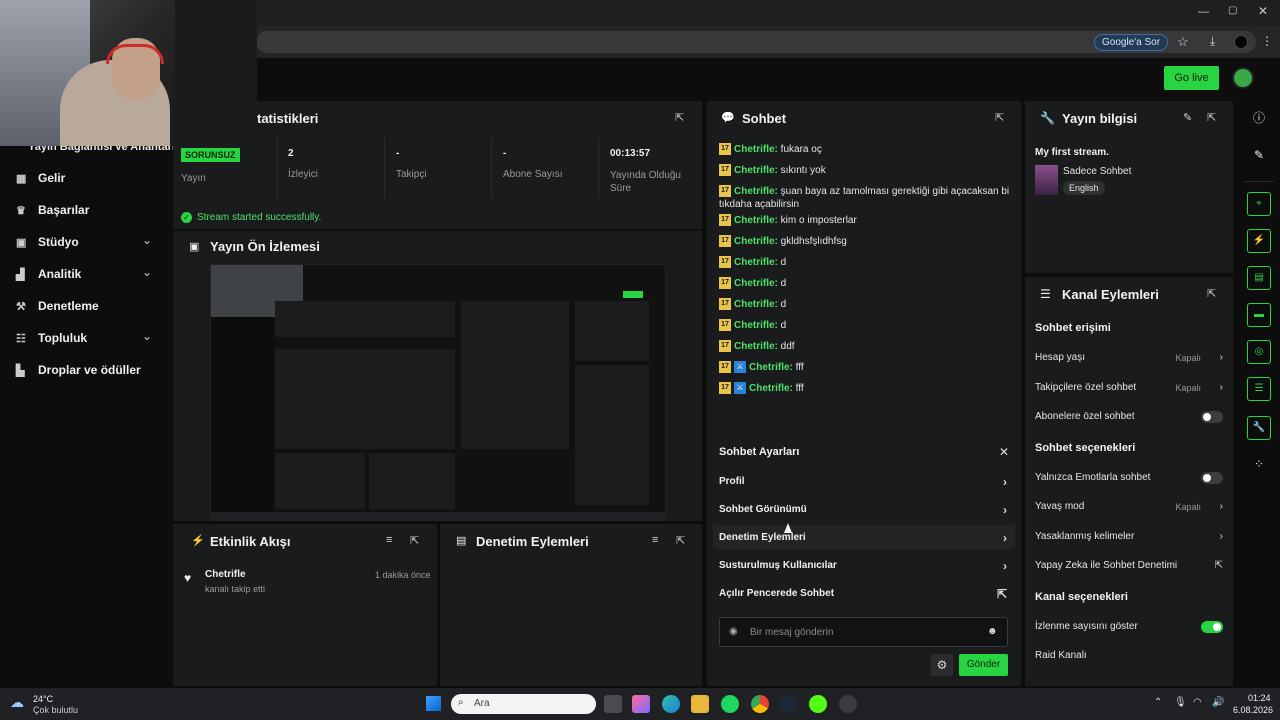 This screenshot has height=720, width=1280. I want to click on sidebar-item: ▙ Droplar ve ödüller, so click(78, 370).